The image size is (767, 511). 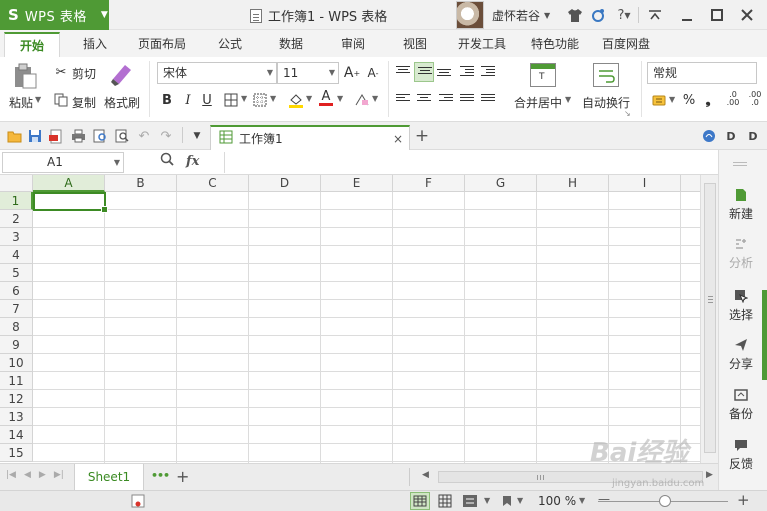 What do you see at coordinates (753, 136) in the screenshot?
I see `doc-share-icon: D` at bounding box center [753, 136].